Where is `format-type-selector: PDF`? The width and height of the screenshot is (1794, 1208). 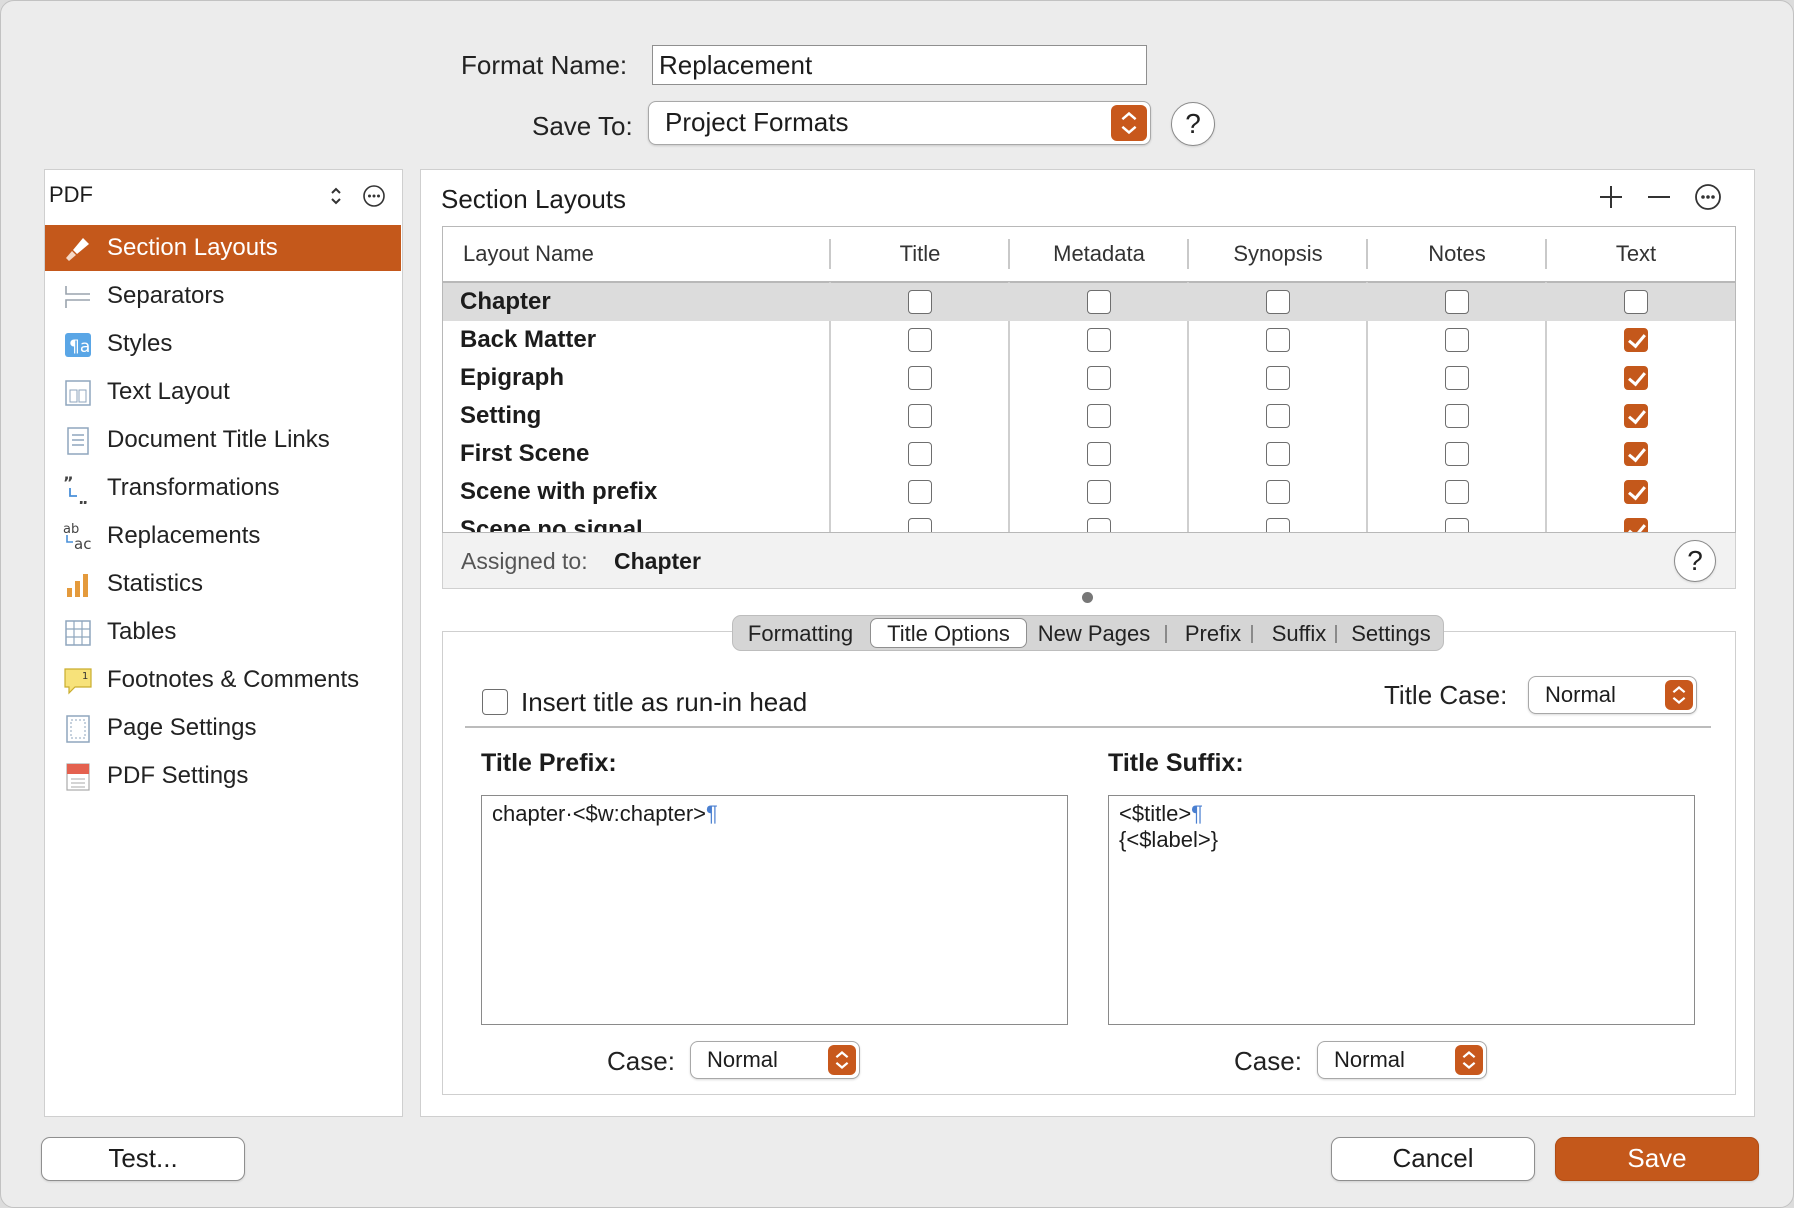 format-type-selector: PDF is located at coordinates (71, 195).